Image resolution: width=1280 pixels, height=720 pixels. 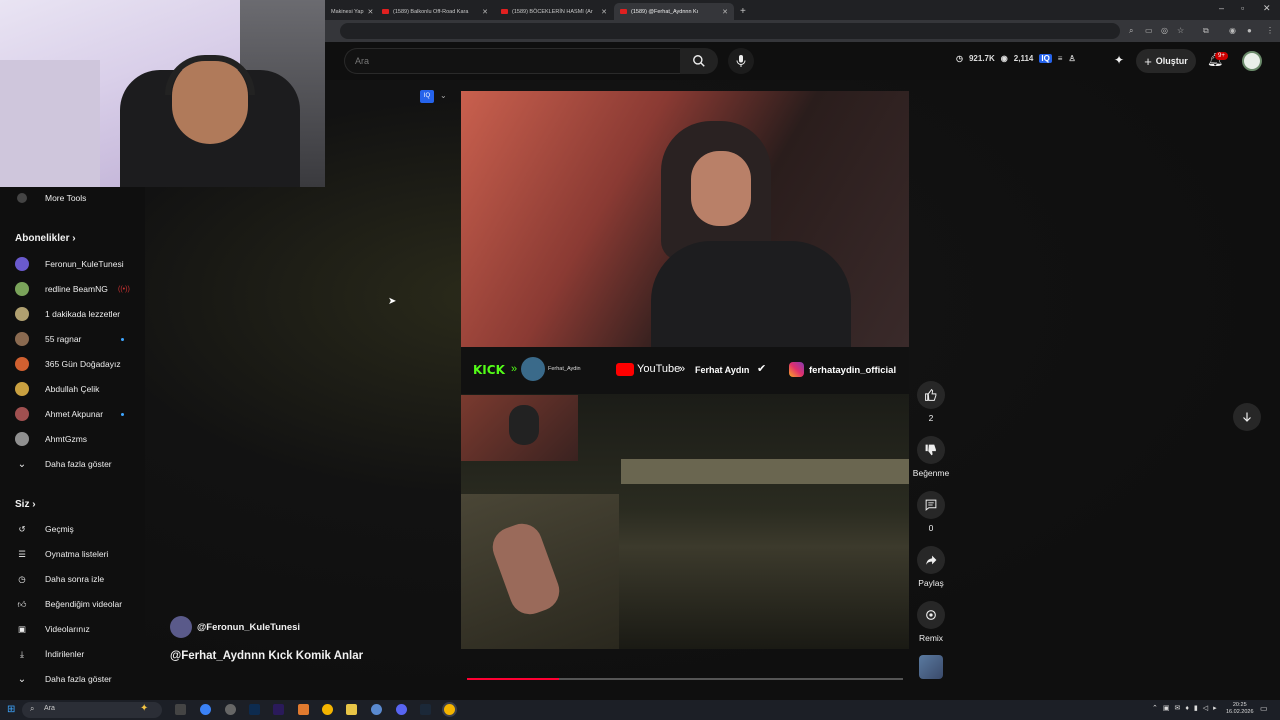 I want to click on microphone-icon, so click(x=741, y=61).